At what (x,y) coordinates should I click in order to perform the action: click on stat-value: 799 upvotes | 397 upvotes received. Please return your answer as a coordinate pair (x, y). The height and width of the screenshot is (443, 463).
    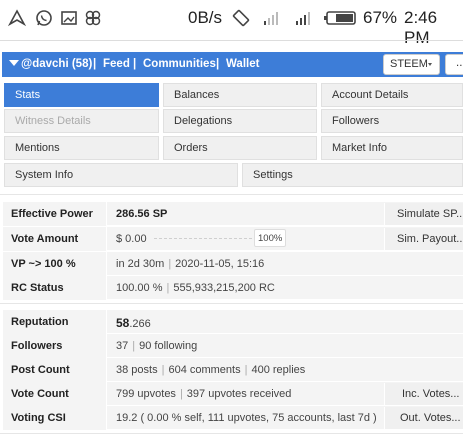
    Looking at the image, I should click on (199, 394).